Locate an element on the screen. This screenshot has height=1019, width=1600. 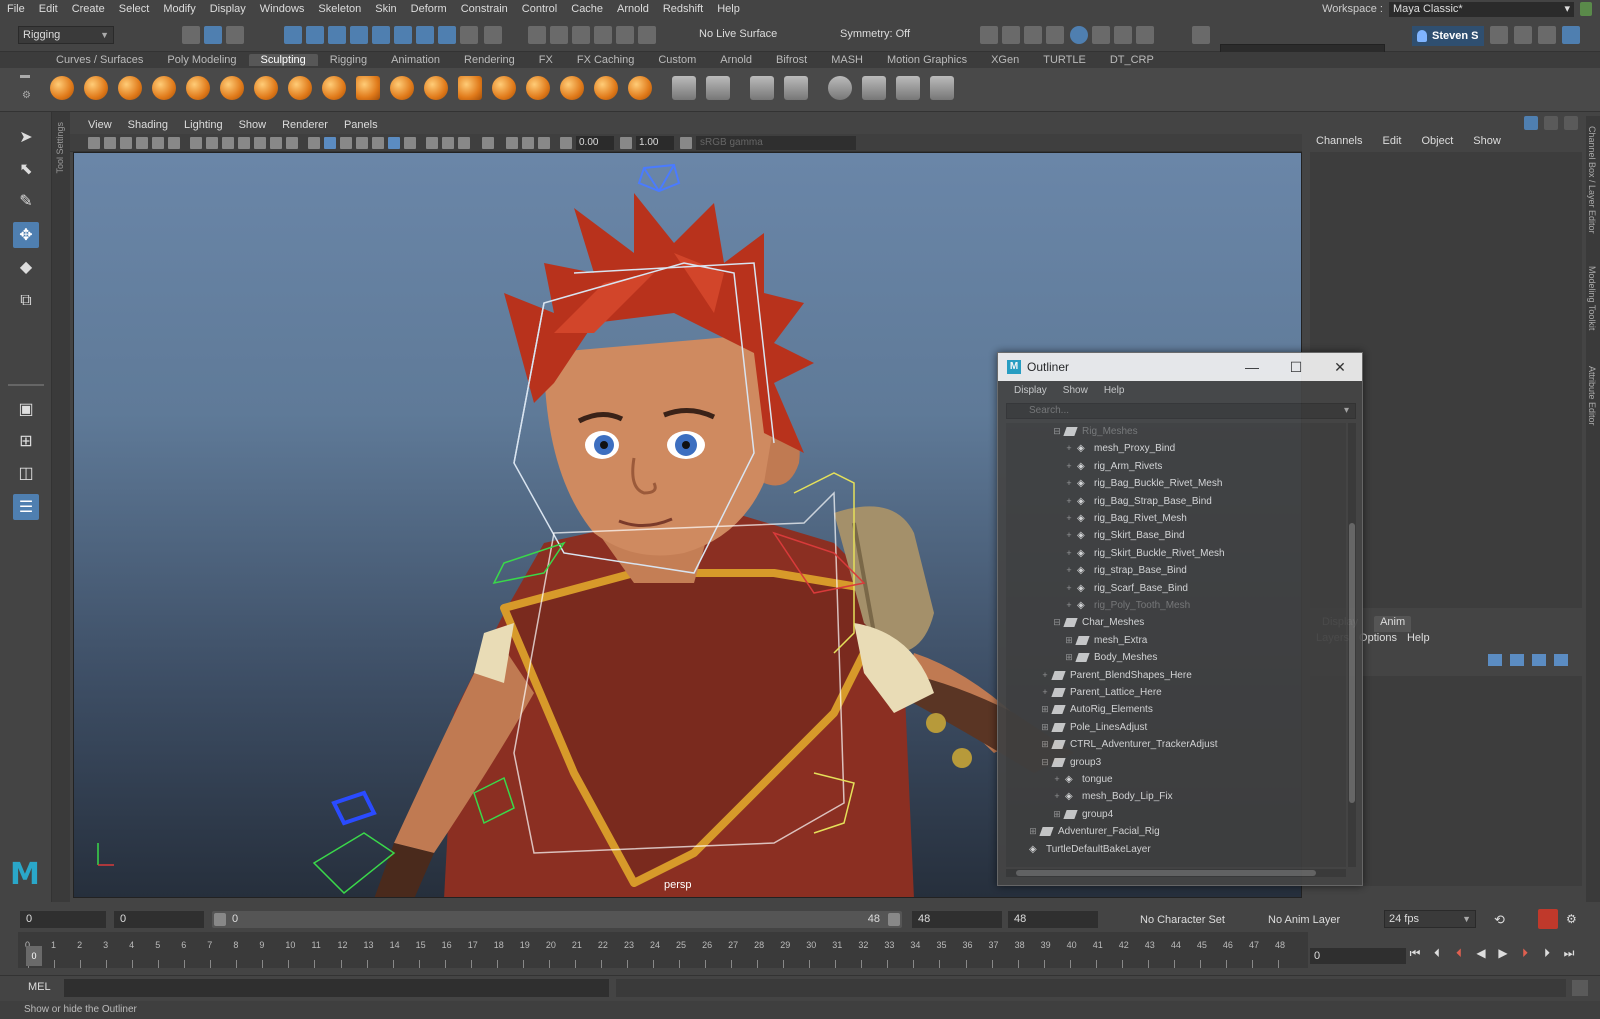
four-view-icon: ⊞ is located at coordinates (26, 441).